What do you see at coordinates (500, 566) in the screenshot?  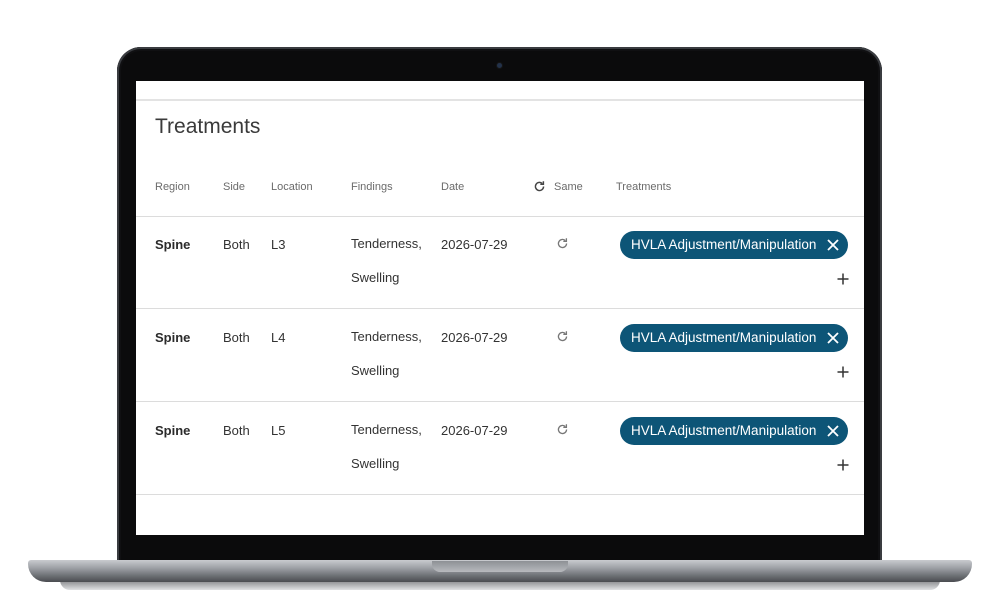 I see `laptop-opening-notch` at bounding box center [500, 566].